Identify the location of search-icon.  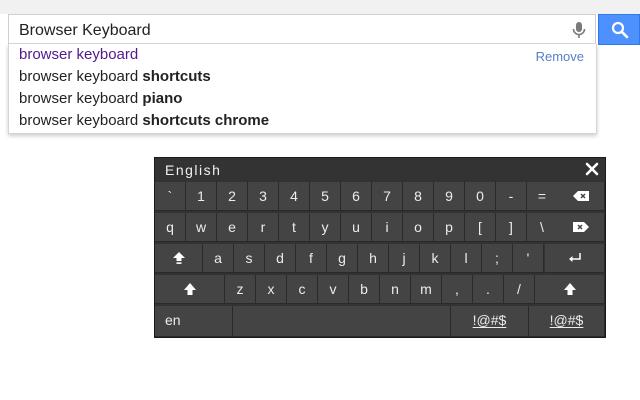
(620, 30).